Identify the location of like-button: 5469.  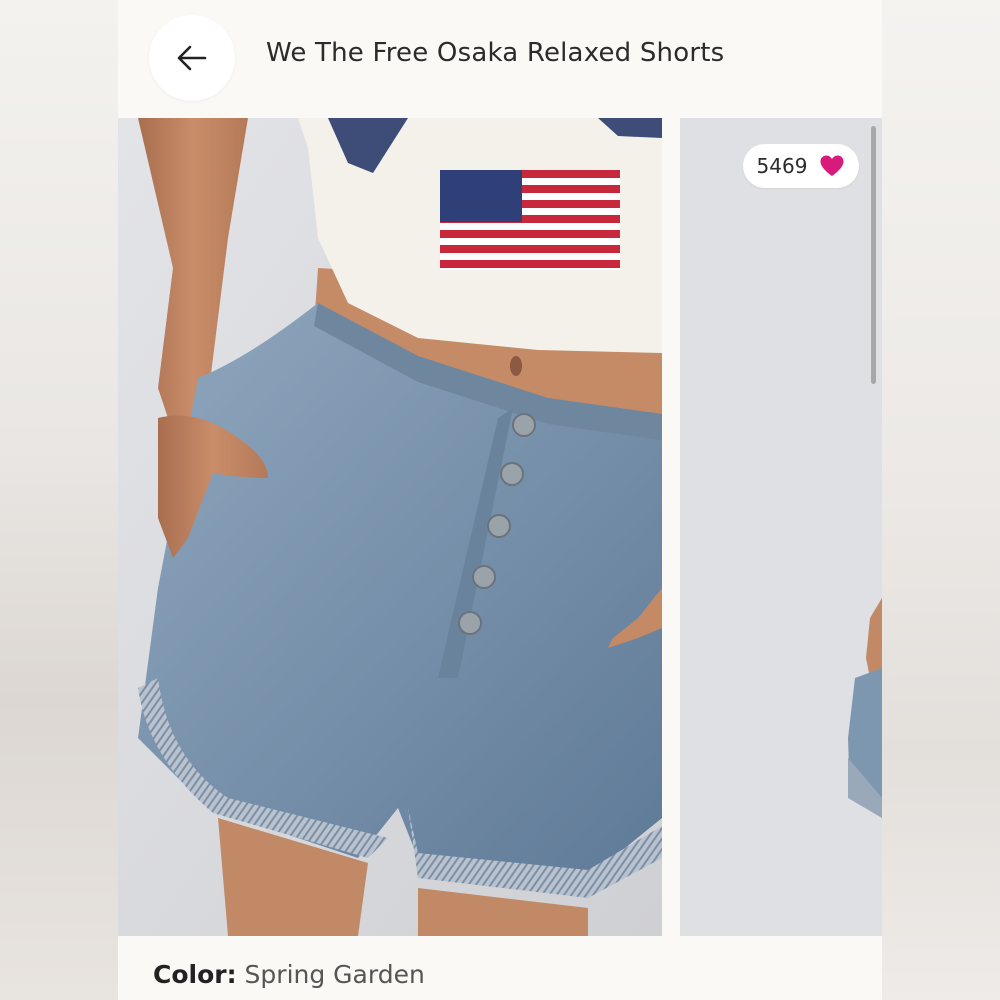
(801, 166).